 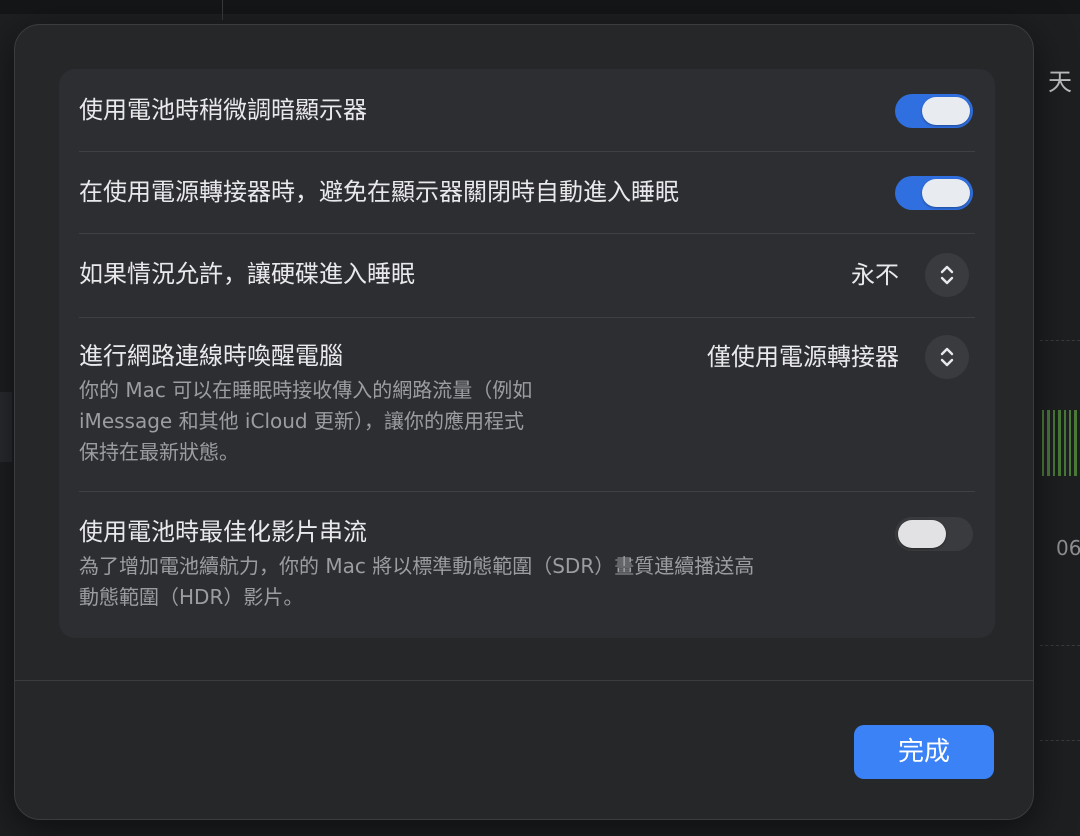 I want to click on optimize-video-streaming-toggle, so click(x=934, y=534).